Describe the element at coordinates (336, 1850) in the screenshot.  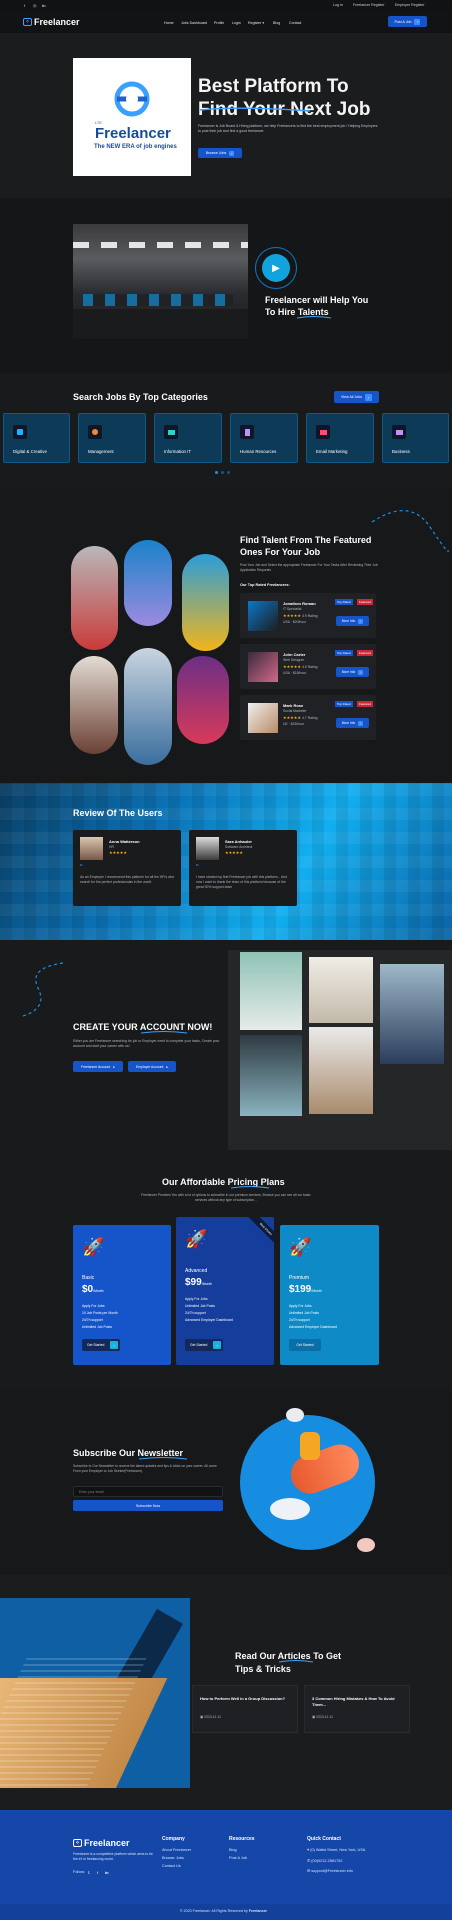
I see `footer-address: ⌖ (0) Wallst Street, New York, USA` at that location.